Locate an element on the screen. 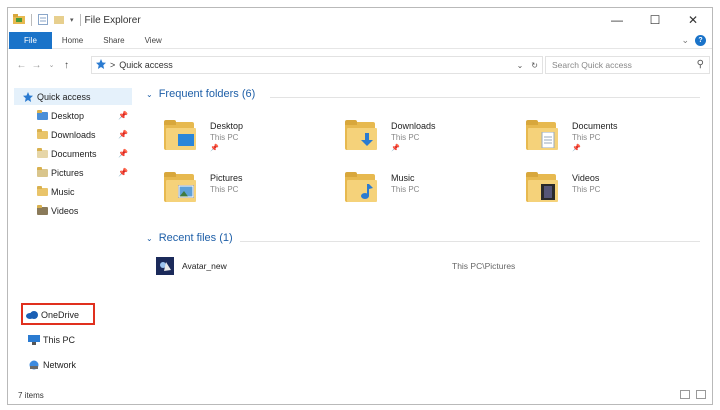  close-button: ✕ is located at coordinates (693, 20).